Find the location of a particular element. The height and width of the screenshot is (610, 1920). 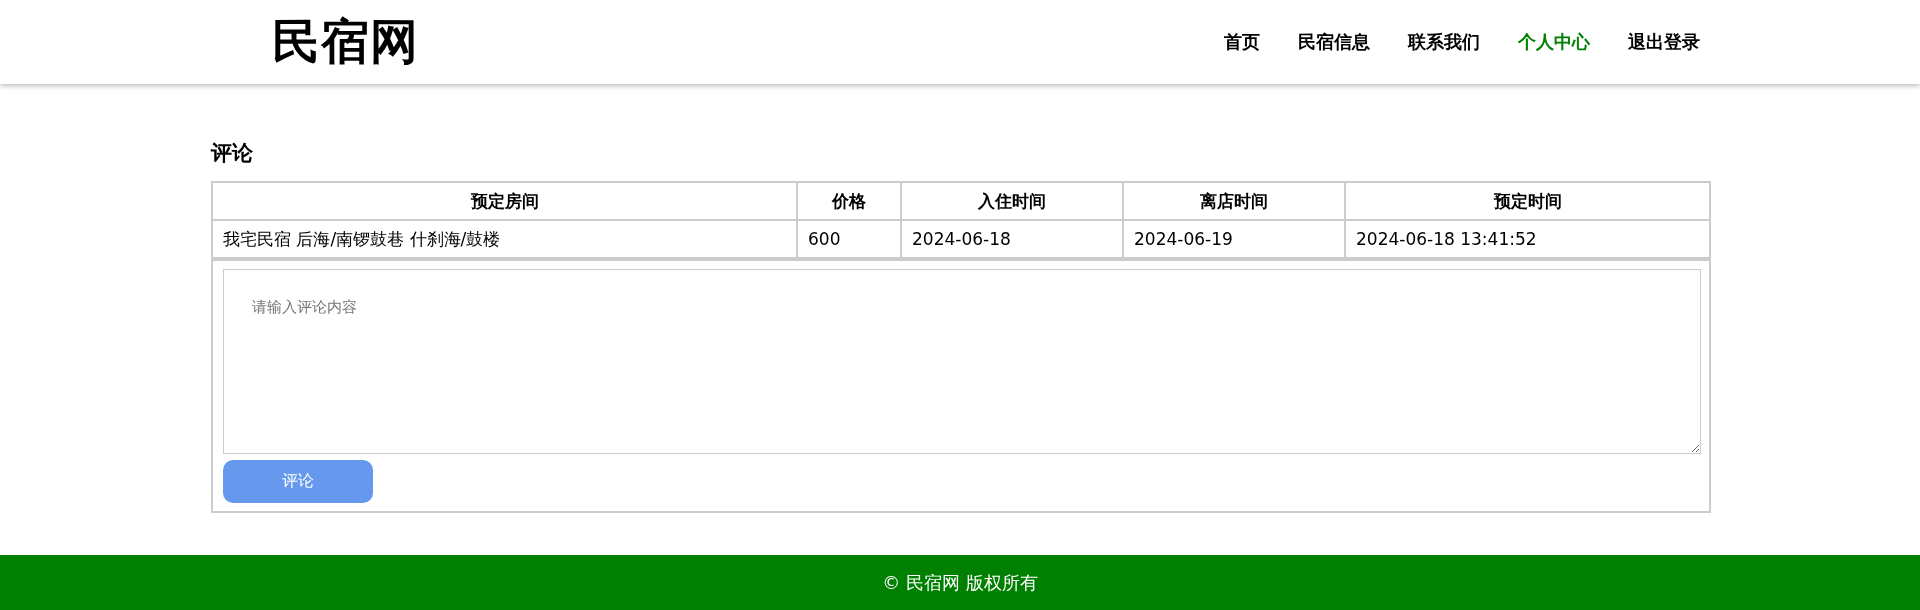

nav-link: 首页 is located at coordinates (1242, 42).